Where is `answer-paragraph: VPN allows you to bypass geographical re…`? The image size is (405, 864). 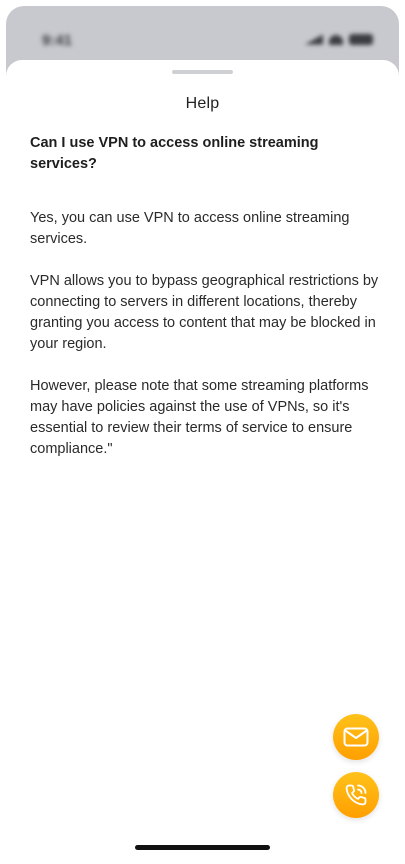 answer-paragraph: VPN allows you to bypass geographical re… is located at coordinates (204, 312).